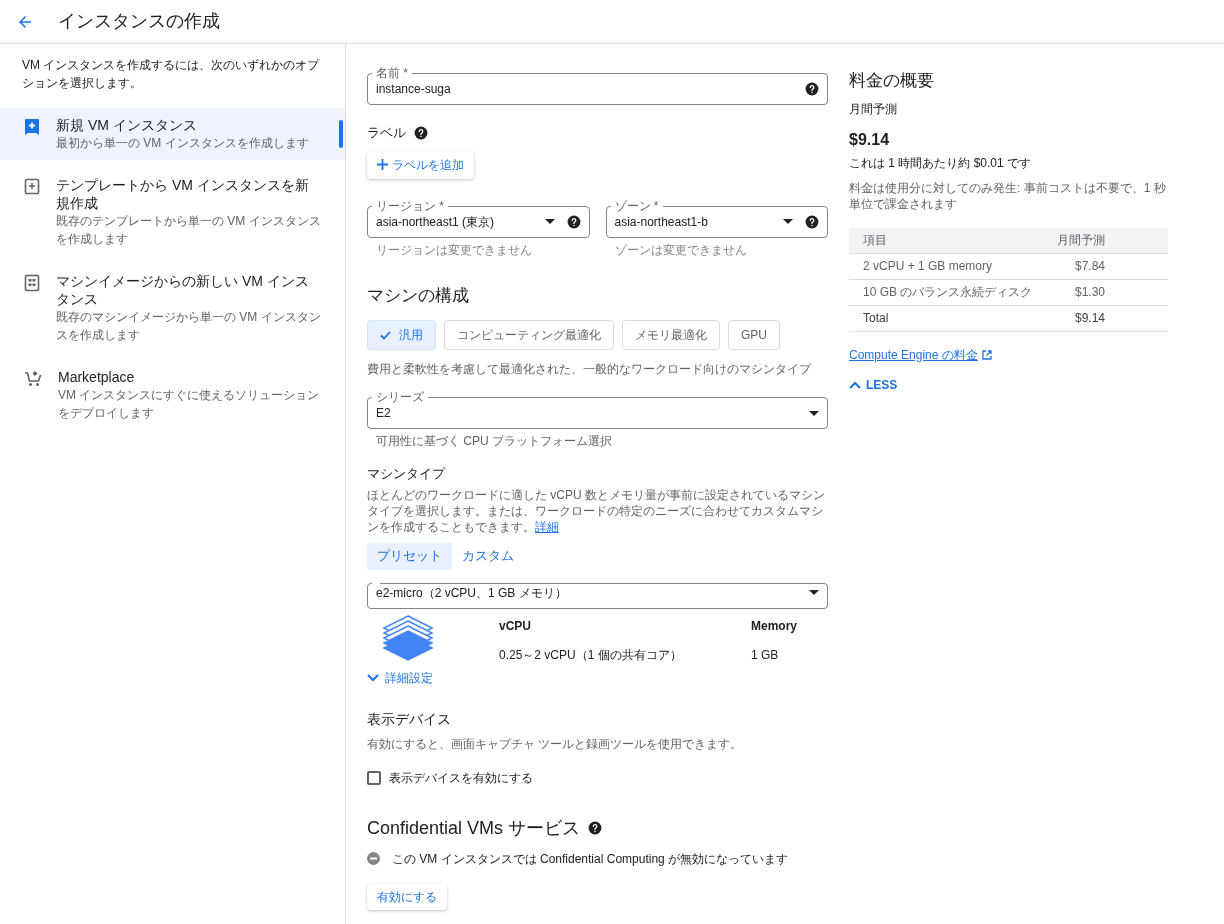 This screenshot has height=924, width=1224. What do you see at coordinates (374, 777) in the screenshot?
I see `checkbox` at bounding box center [374, 777].